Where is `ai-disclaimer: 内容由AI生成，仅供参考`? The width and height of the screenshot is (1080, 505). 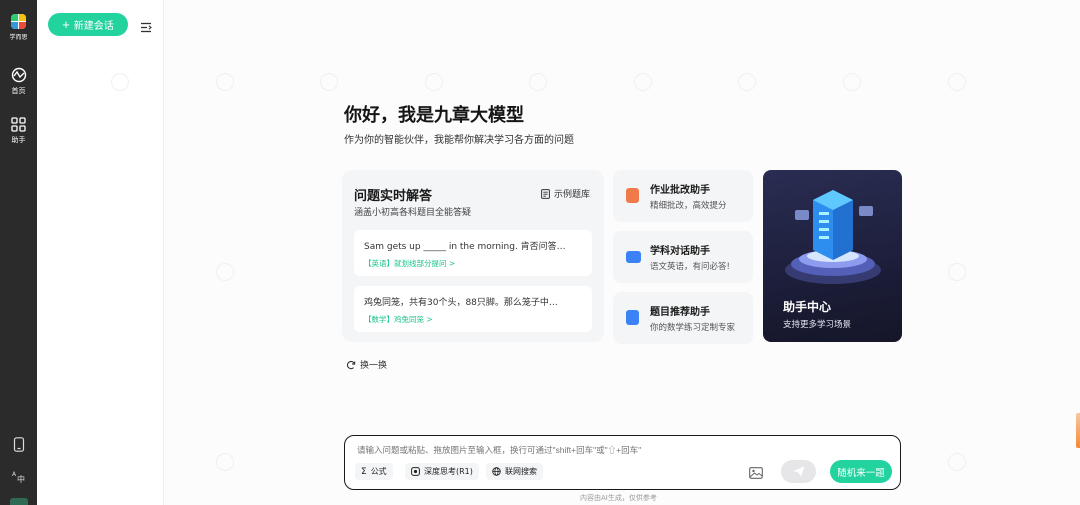
ai-disclaimer: 内容由AI生成，仅供参考 is located at coordinates (618, 498).